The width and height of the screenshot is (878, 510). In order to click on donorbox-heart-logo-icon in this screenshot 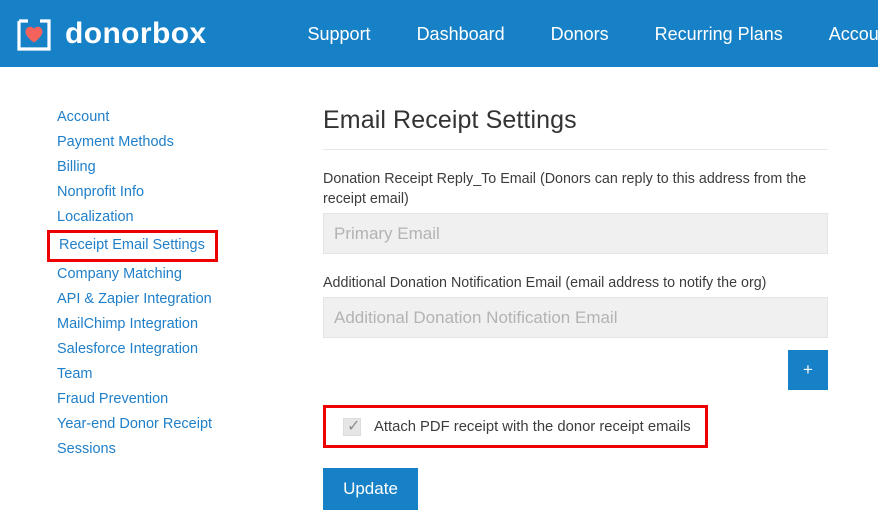, I will do `click(34, 34)`.